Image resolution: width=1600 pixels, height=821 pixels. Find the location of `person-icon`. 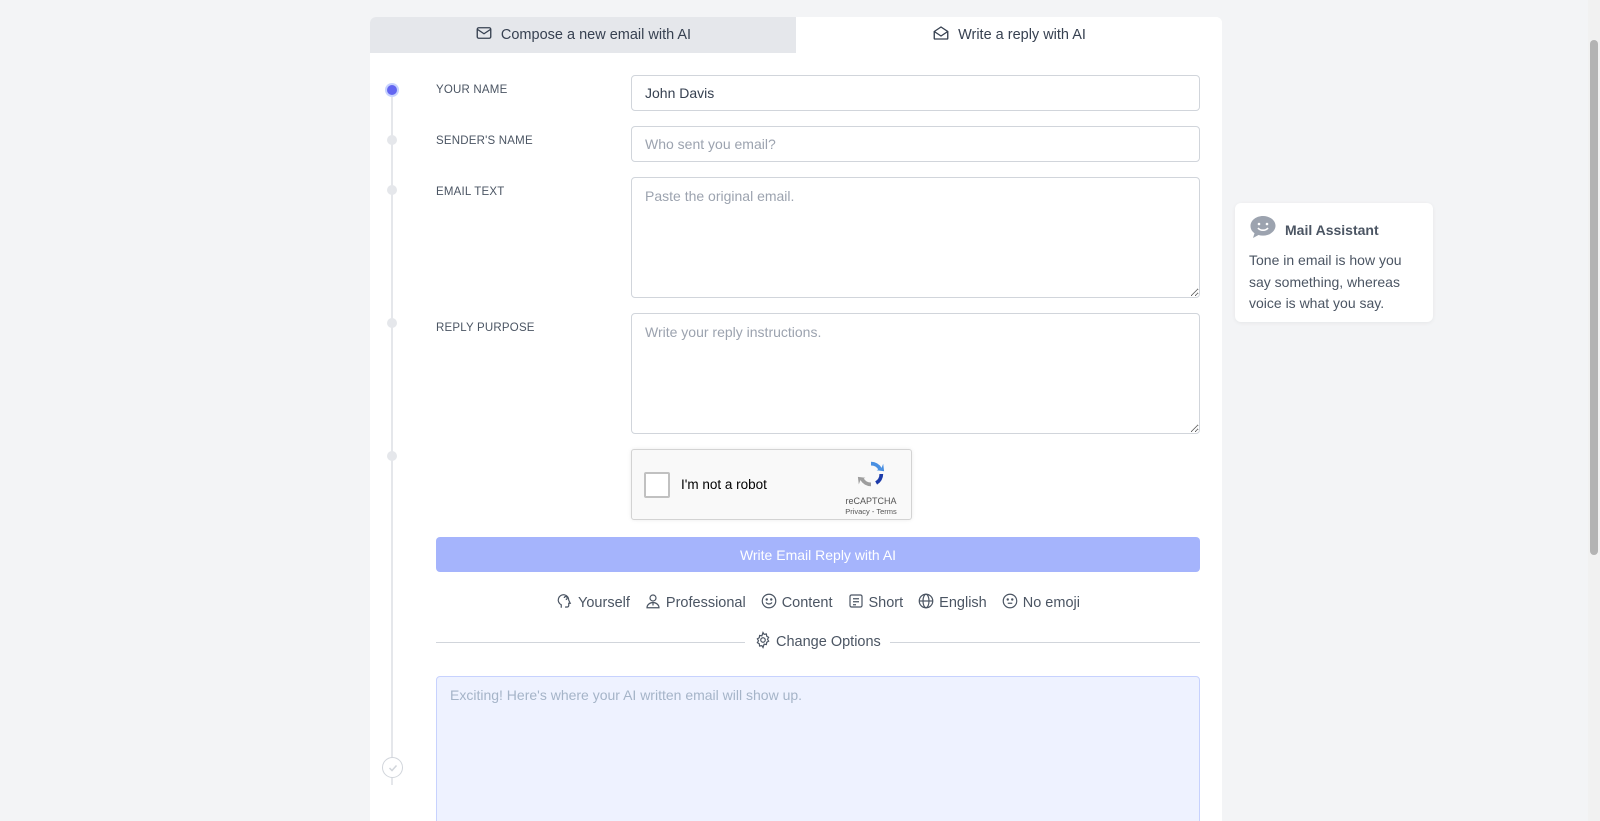

person-icon is located at coordinates (653, 603).